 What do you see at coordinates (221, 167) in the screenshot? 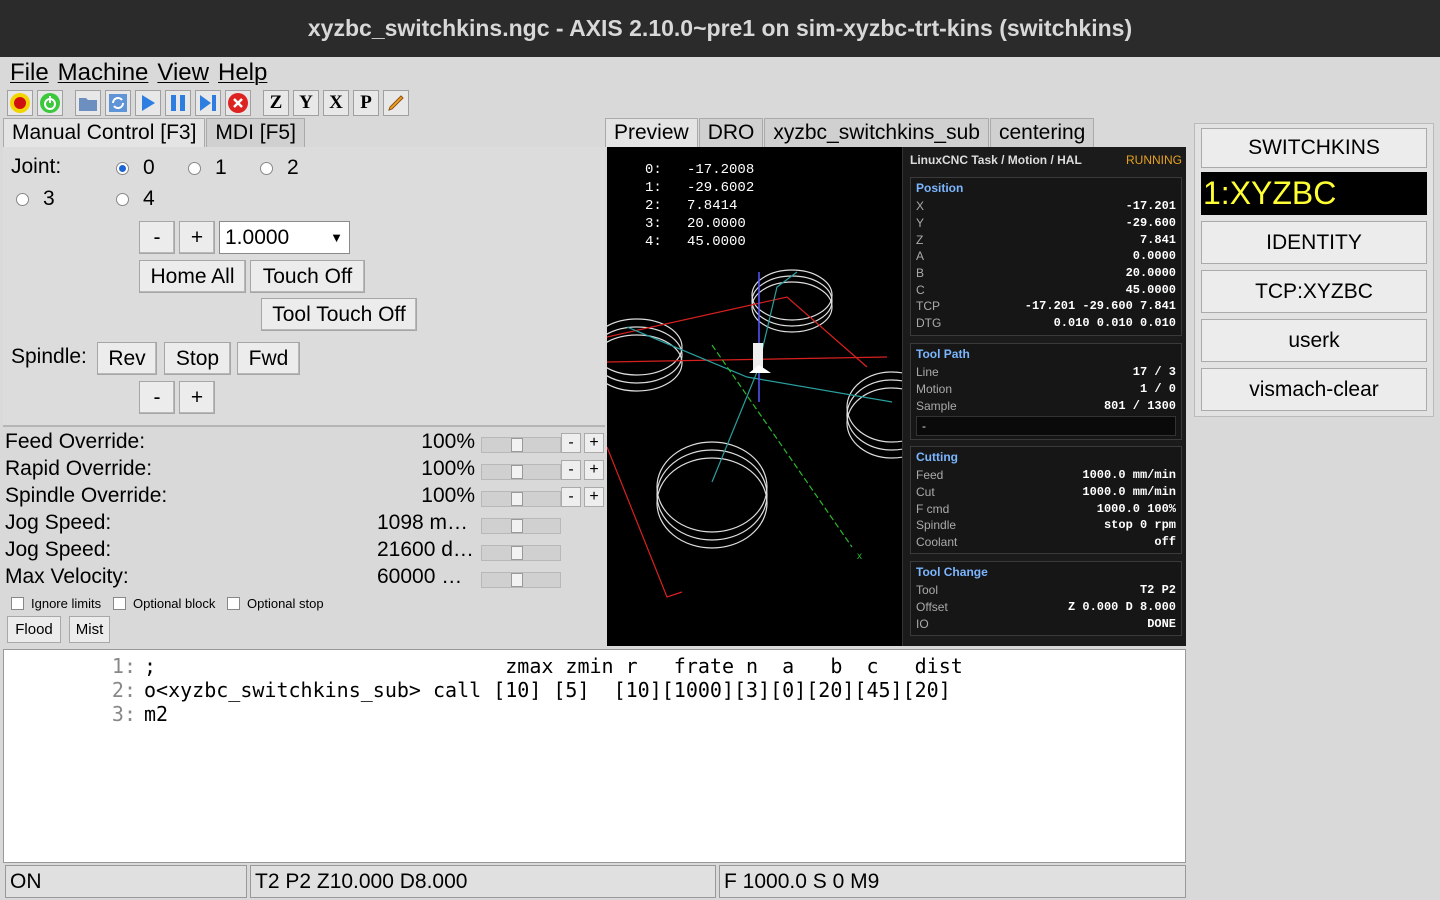
I see `joint-radio-label: 1` at bounding box center [221, 167].